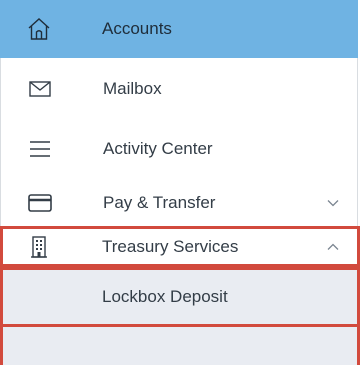 This screenshot has width=364, height=365. What do you see at coordinates (137, 28) in the screenshot?
I see `nav-item-label: Accounts` at bounding box center [137, 28].